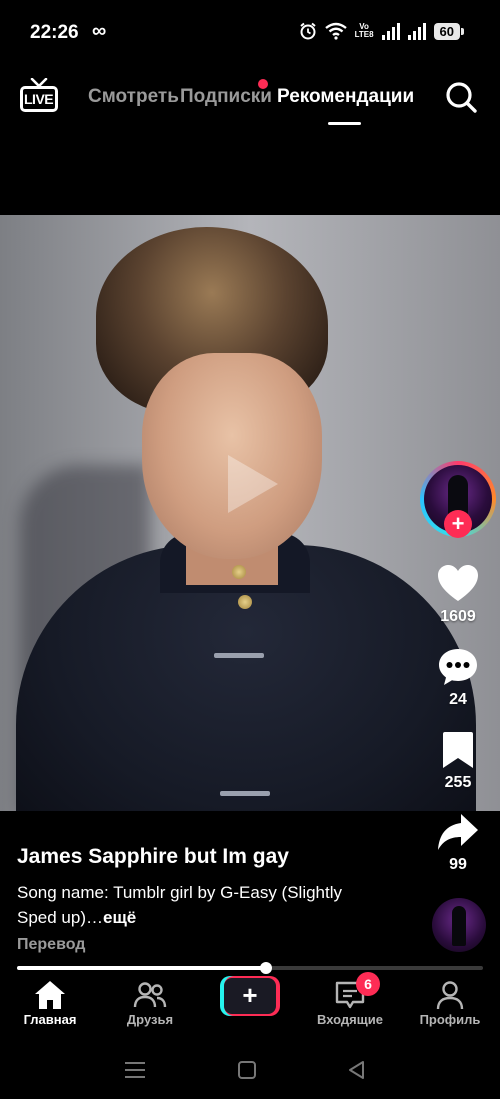 This screenshot has width=500, height=1099. I want to click on bookmark-icon, so click(458, 750).